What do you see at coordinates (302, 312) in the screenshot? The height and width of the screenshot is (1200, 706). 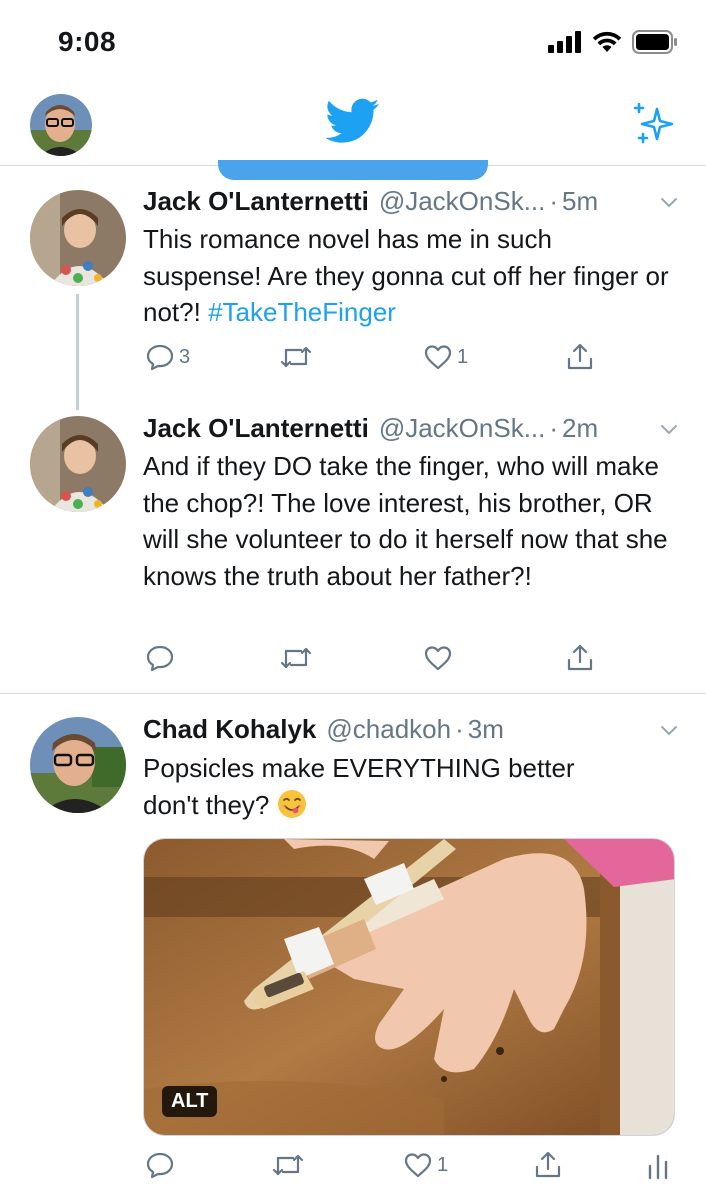 I see `hashtag-link: #TakeTheFinger` at bounding box center [302, 312].